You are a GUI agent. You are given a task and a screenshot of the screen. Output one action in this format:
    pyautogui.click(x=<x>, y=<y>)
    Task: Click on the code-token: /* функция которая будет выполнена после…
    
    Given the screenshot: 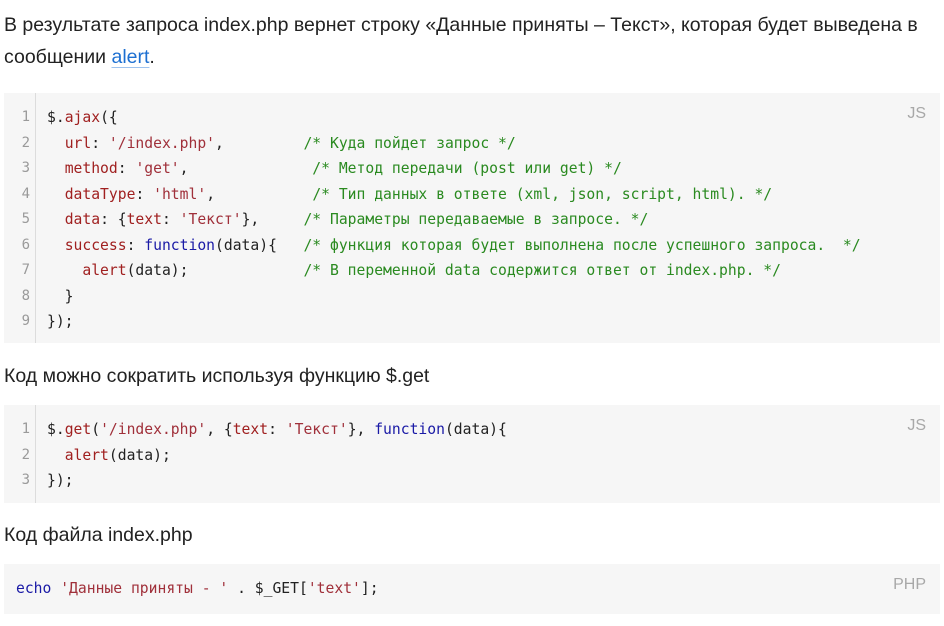 What is the action you would take?
    pyautogui.click(x=582, y=245)
    